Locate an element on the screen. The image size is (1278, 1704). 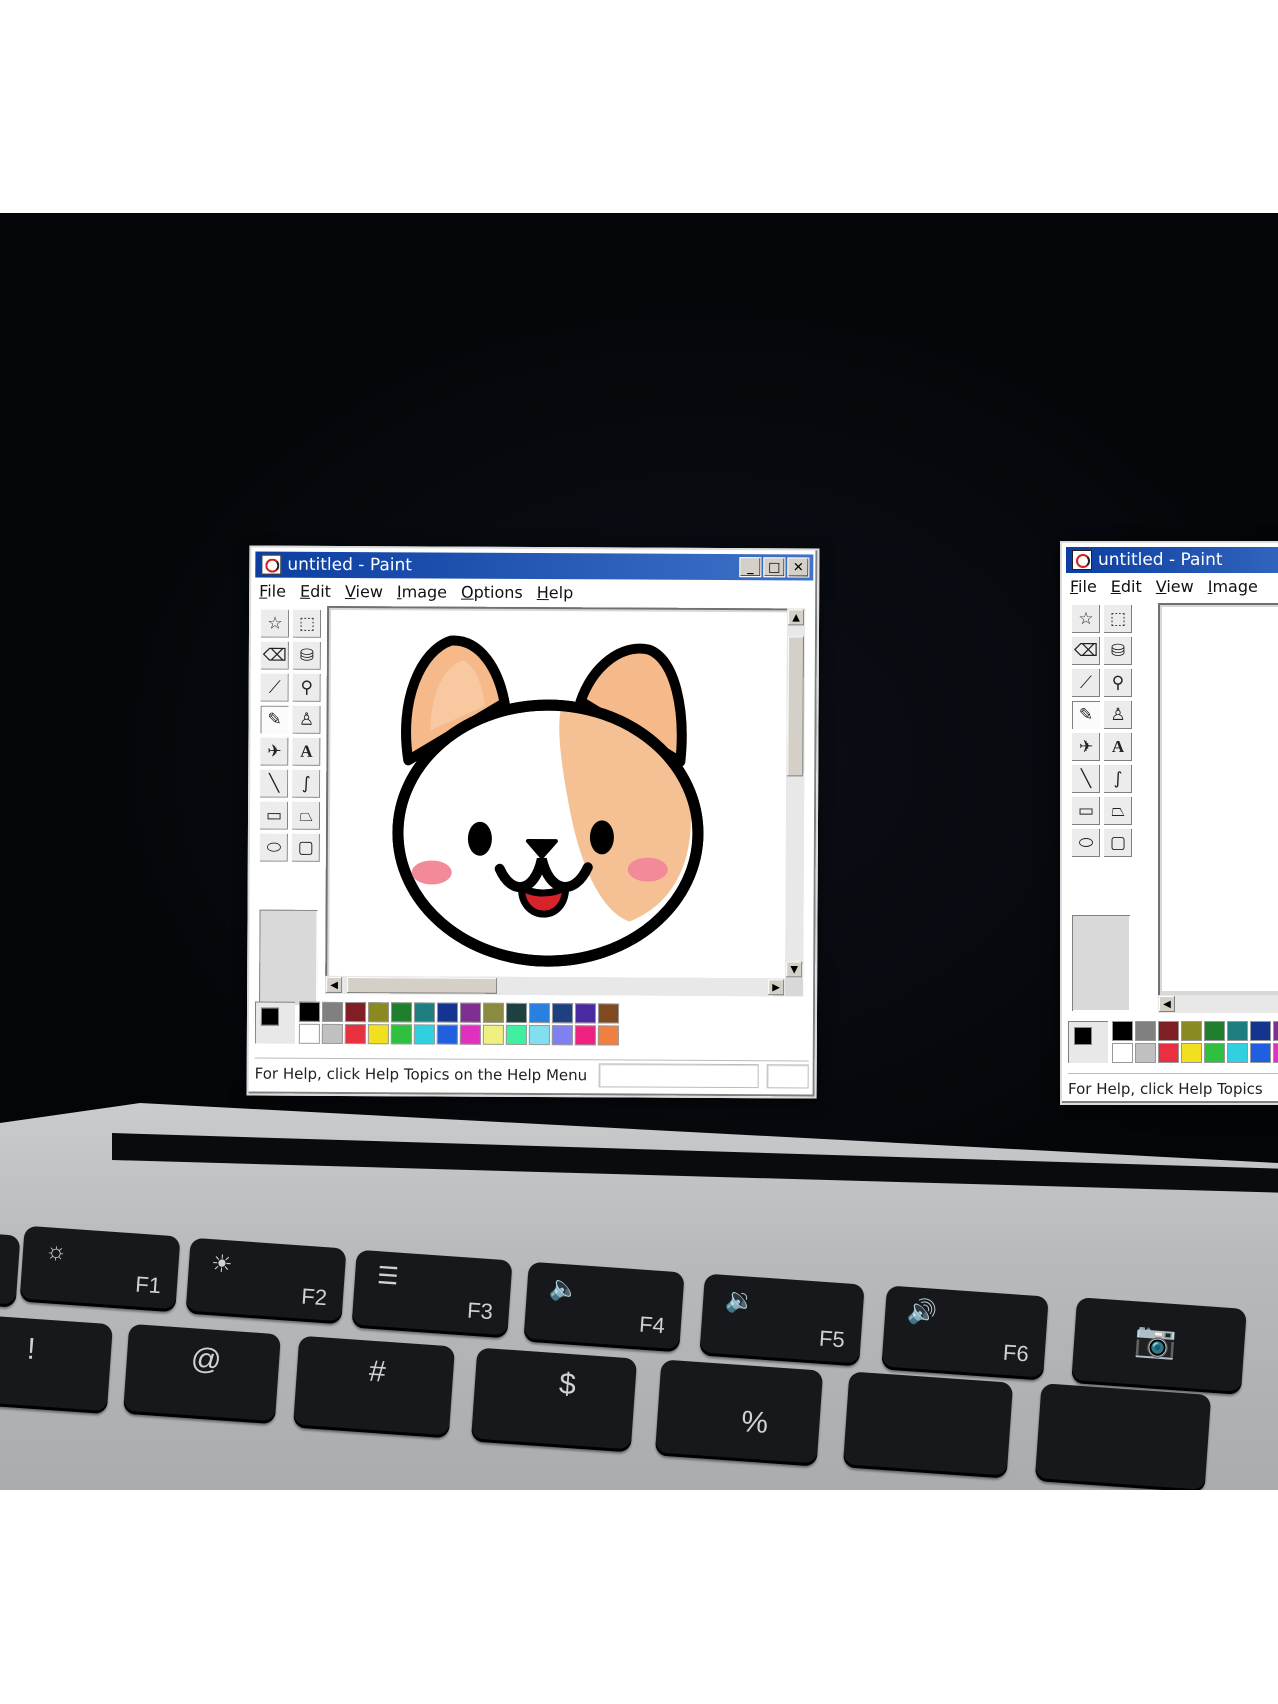
eraser-icon: ⌫ is located at coordinates (274, 655).